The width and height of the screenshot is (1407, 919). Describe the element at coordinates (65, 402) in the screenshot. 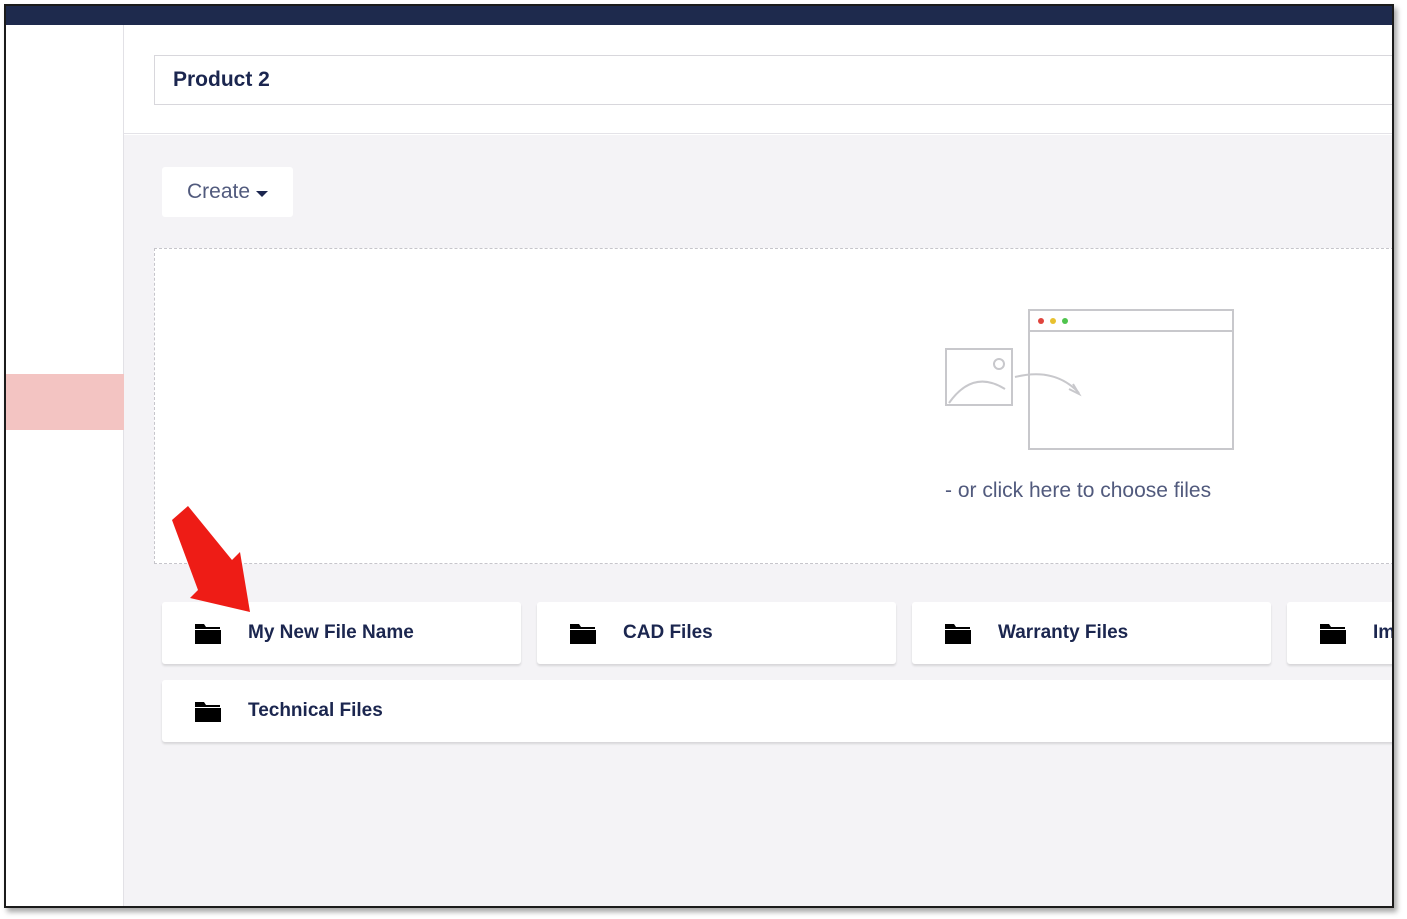

I see `sidebar-item-selected` at that location.